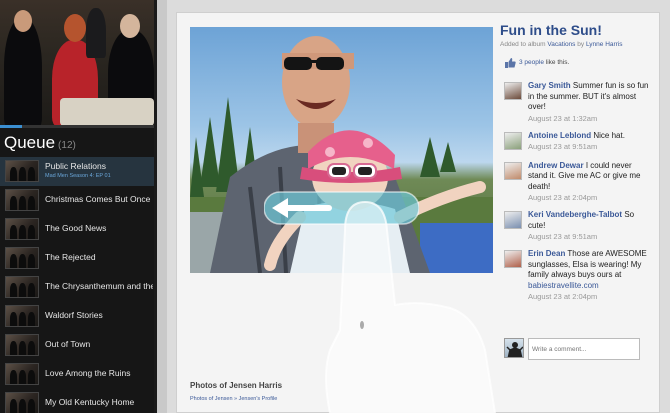  Describe the element at coordinates (70, 257) in the screenshot. I see `queue-item-title: The Rejected` at that location.